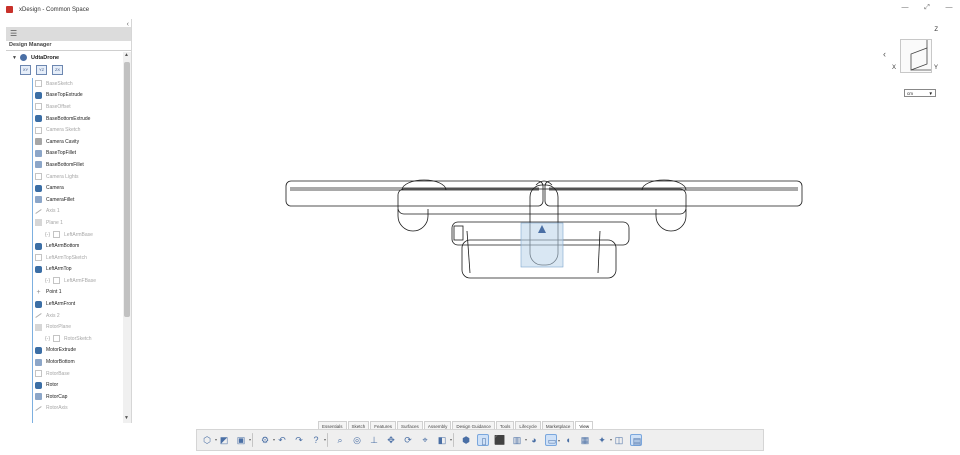  I want to click on view-selector-icon: ▤, so click(636, 440).